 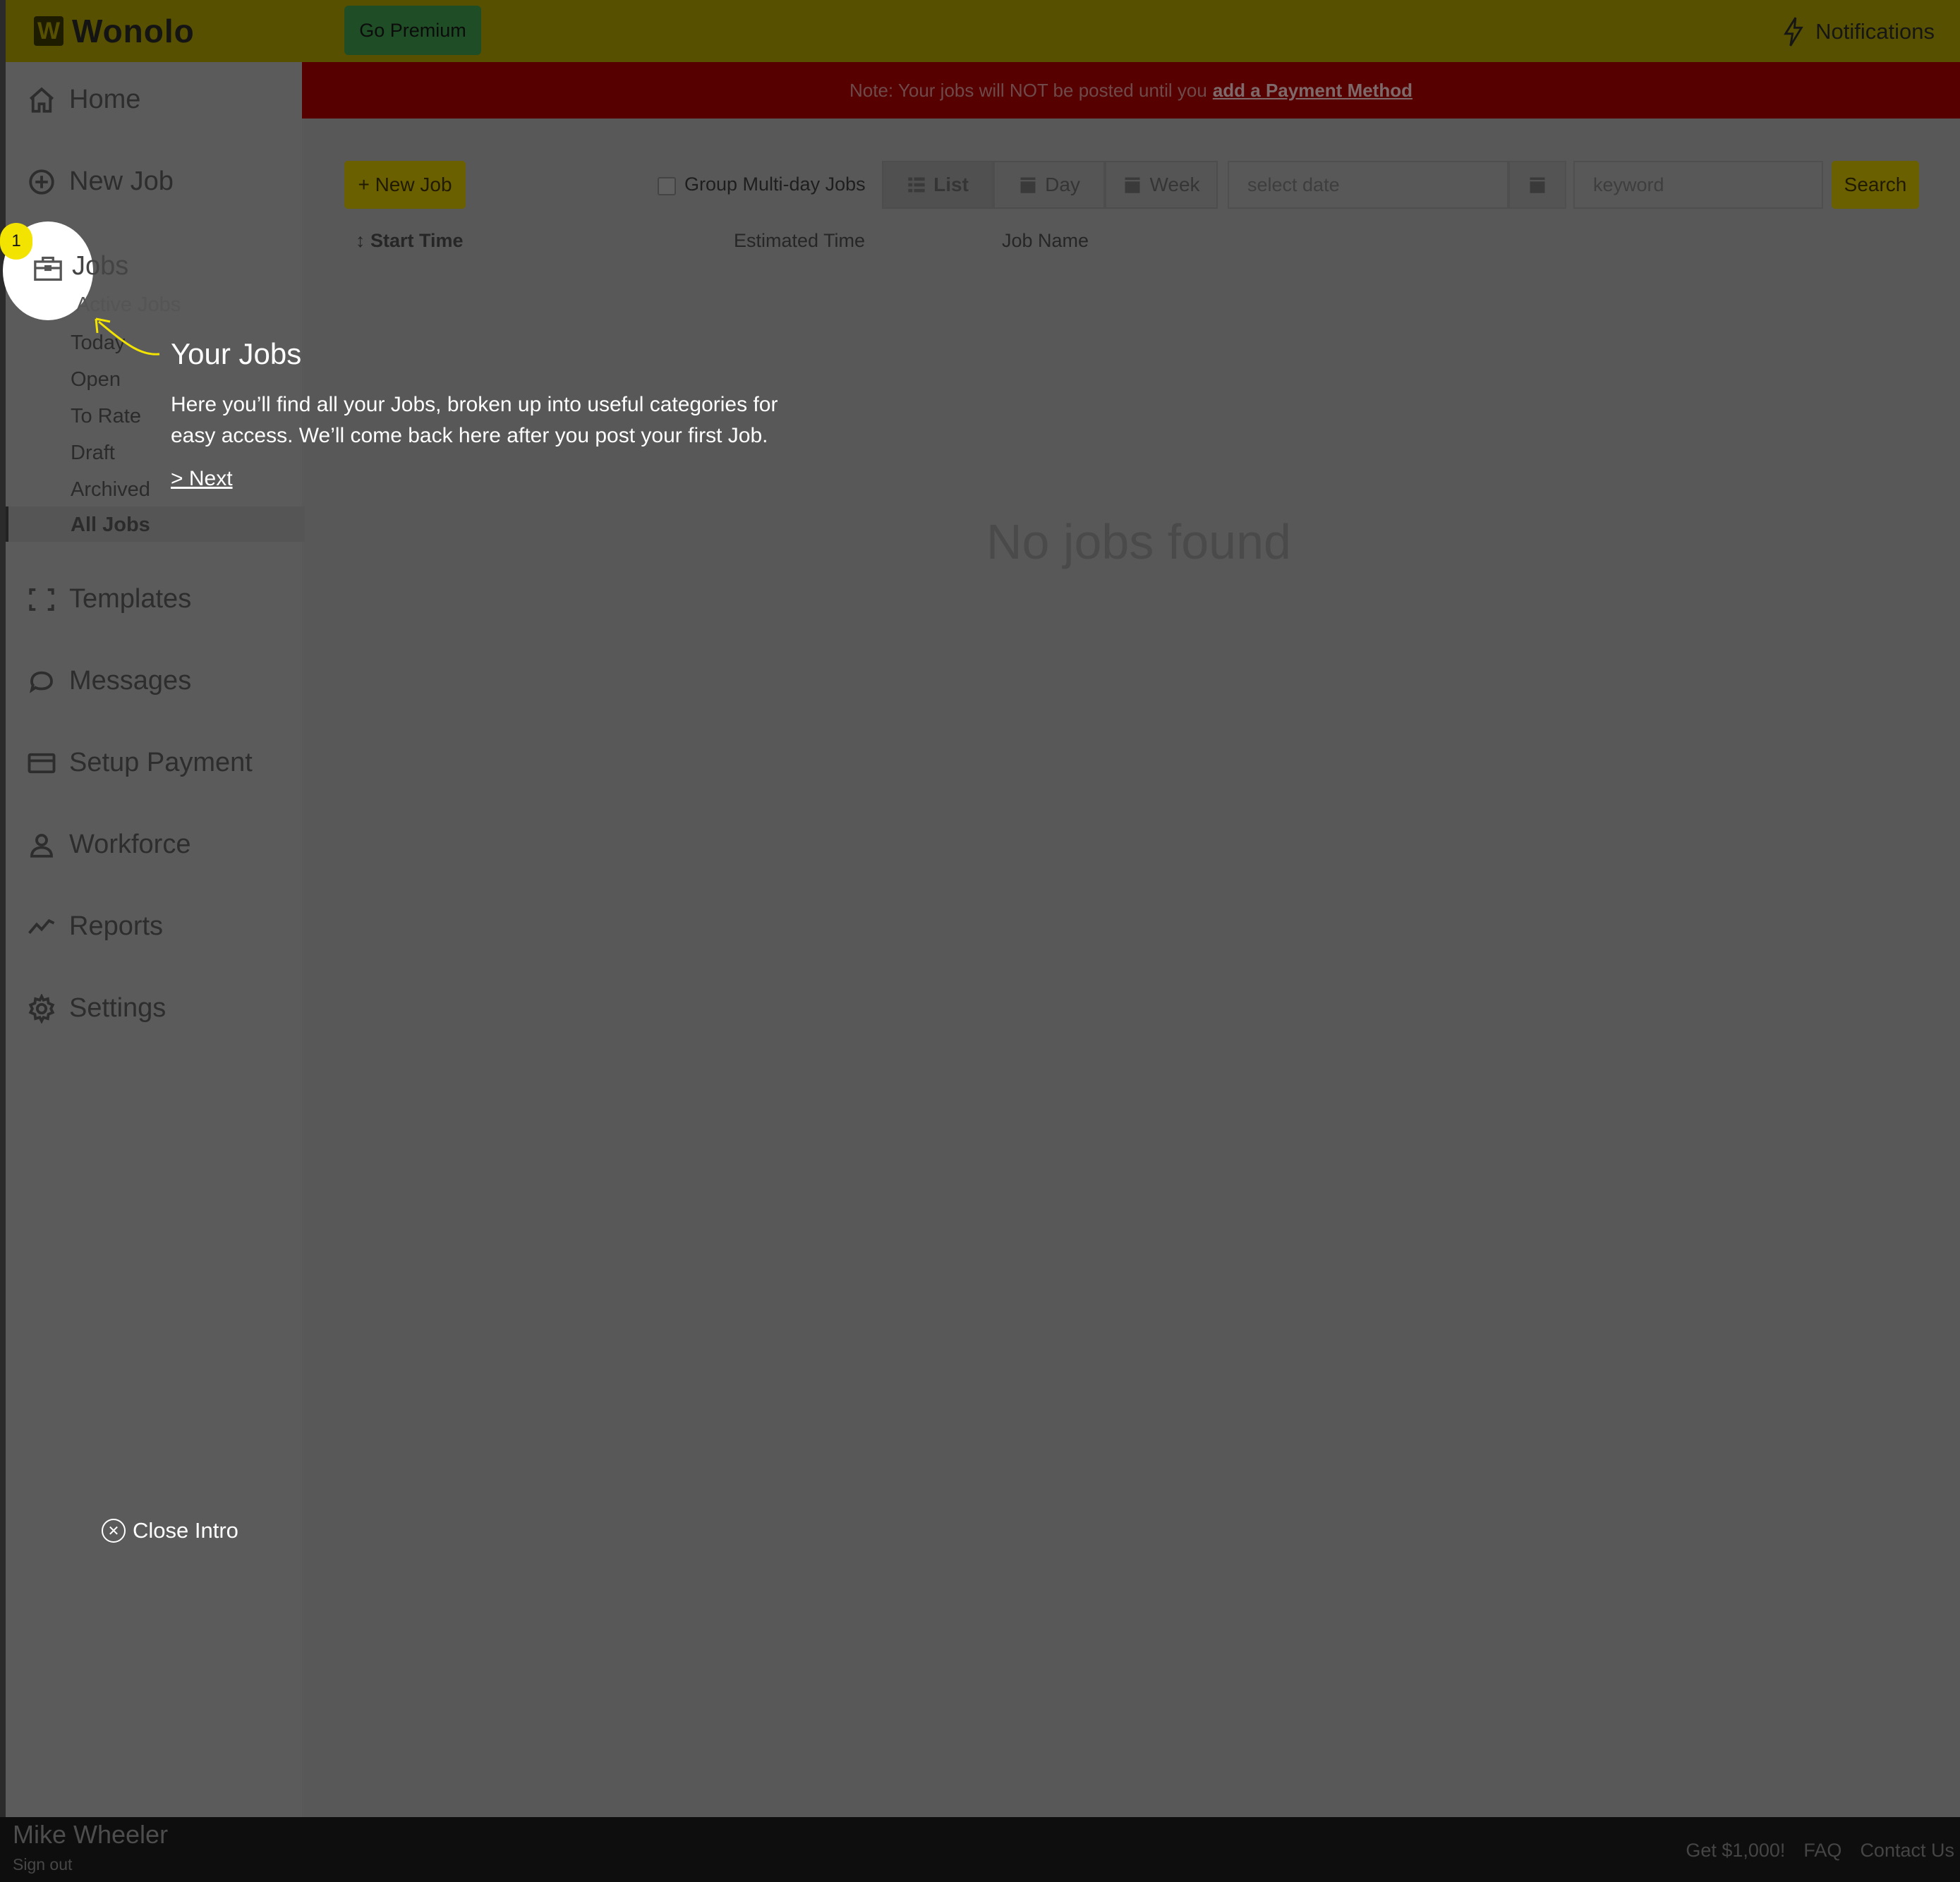 I want to click on logo: W Wonolo, so click(x=114, y=31).